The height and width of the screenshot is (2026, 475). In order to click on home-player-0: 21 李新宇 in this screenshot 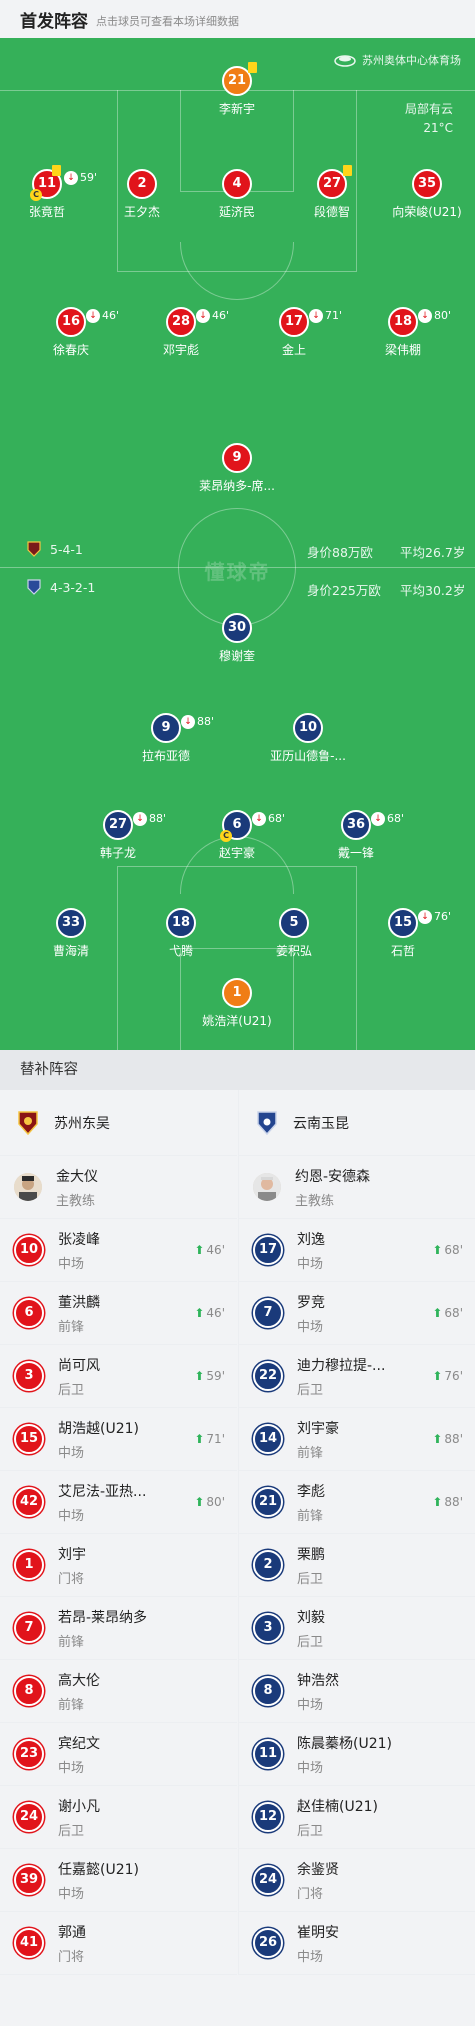, I will do `click(237, 89)`.